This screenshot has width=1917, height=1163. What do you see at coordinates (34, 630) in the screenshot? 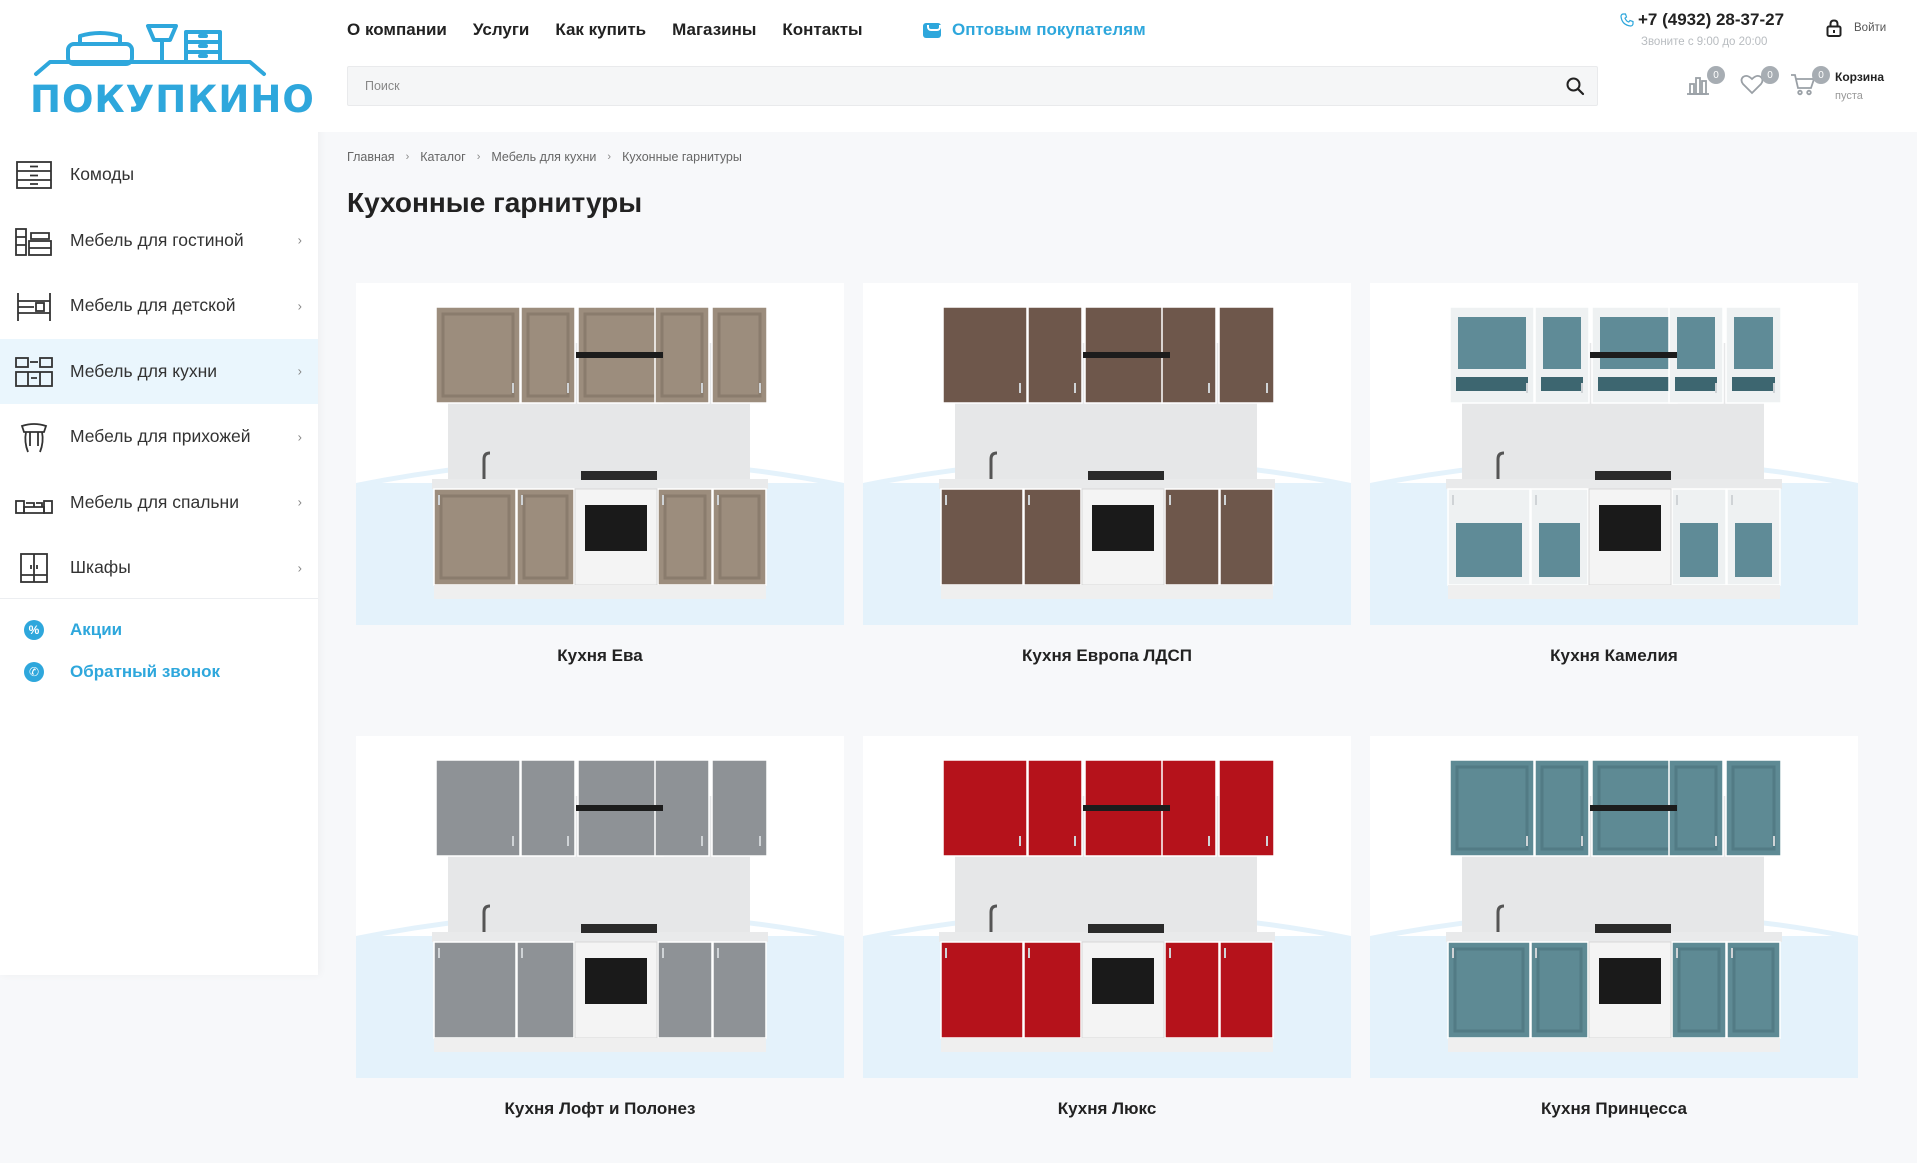
I see `percent-icon: %` at bounding box center [34, 630].